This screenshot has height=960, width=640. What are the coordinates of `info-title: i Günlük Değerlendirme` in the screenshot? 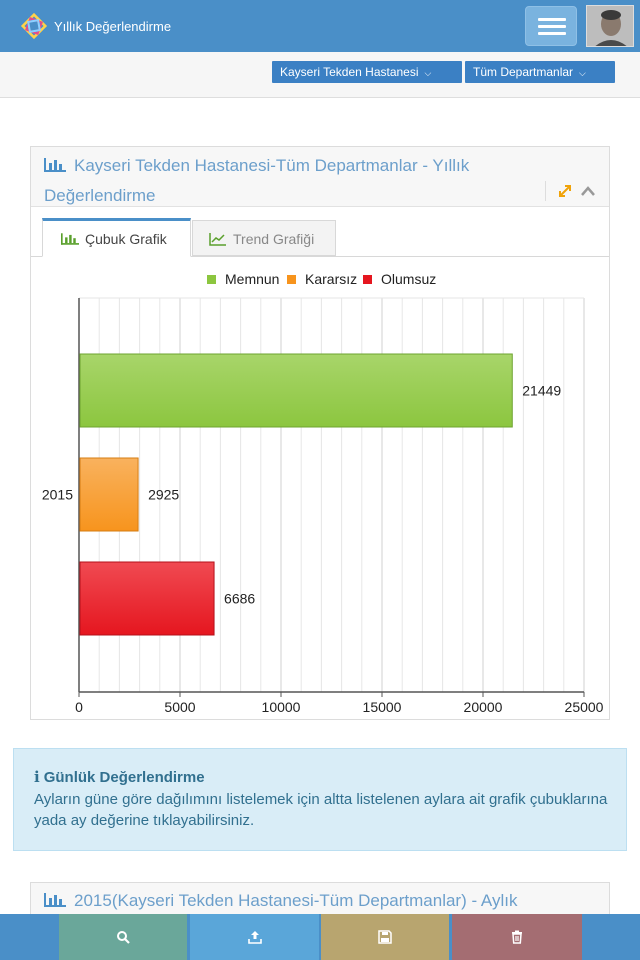 It's located at (119, 777).